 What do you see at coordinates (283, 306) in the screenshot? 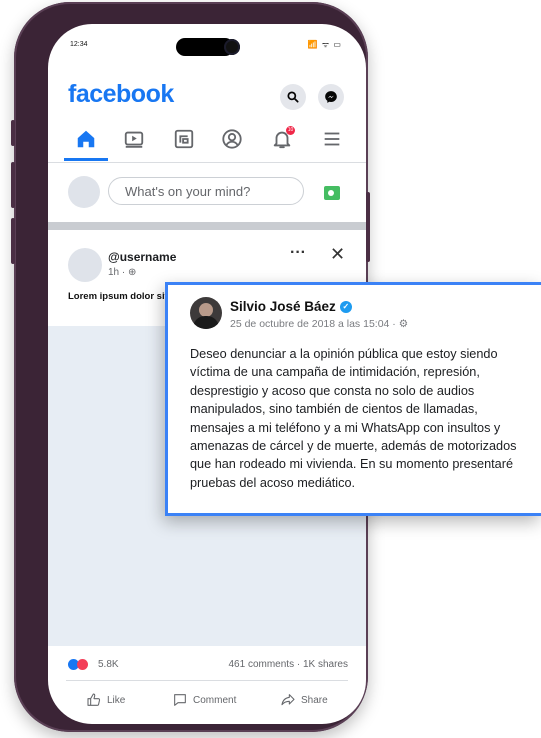
I see `card-author-name: Silvio José Báez` at bounding box center [283, 306].